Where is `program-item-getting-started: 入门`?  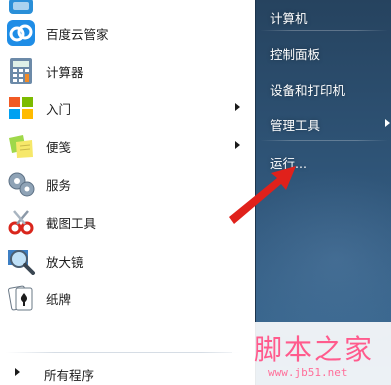 program-item-getting-started: 入门 is located at coordinates (127, 108).